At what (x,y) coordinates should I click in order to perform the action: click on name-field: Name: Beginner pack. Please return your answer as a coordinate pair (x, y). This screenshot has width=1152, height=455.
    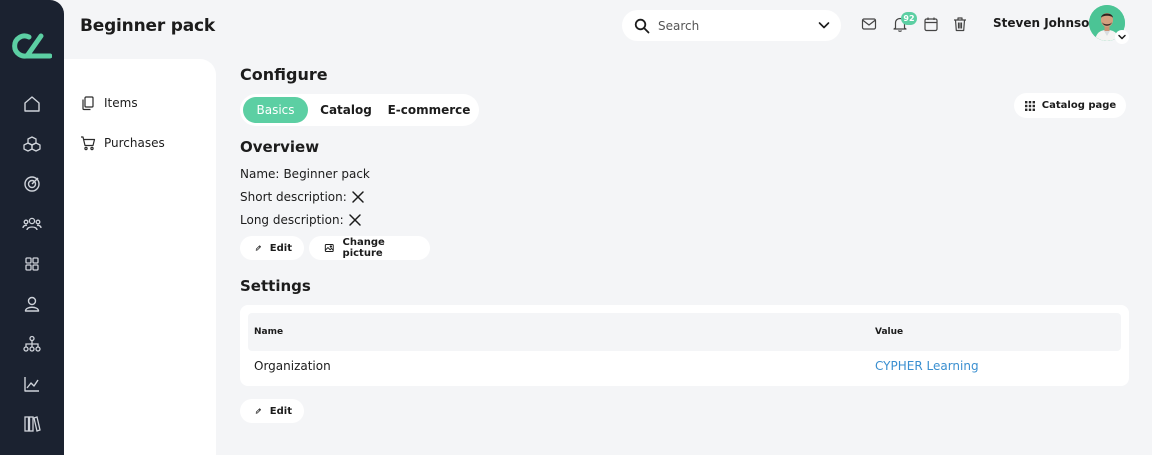
    Looking at the image, I should click on (305, 174).